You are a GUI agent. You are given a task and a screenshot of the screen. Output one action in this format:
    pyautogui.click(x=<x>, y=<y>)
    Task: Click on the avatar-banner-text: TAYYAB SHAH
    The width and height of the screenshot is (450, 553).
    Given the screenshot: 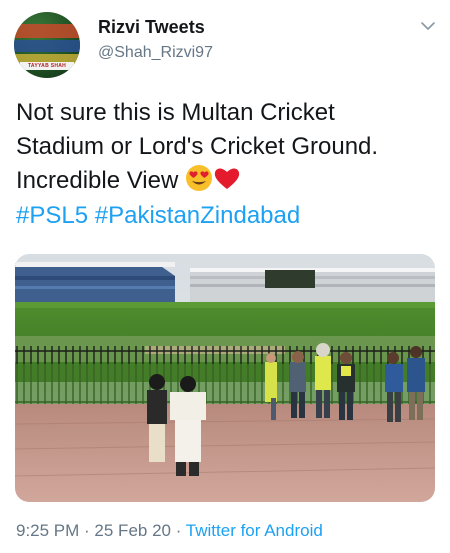 What is the action you would take?
    pyautogui.click(x=47, y=66)
    